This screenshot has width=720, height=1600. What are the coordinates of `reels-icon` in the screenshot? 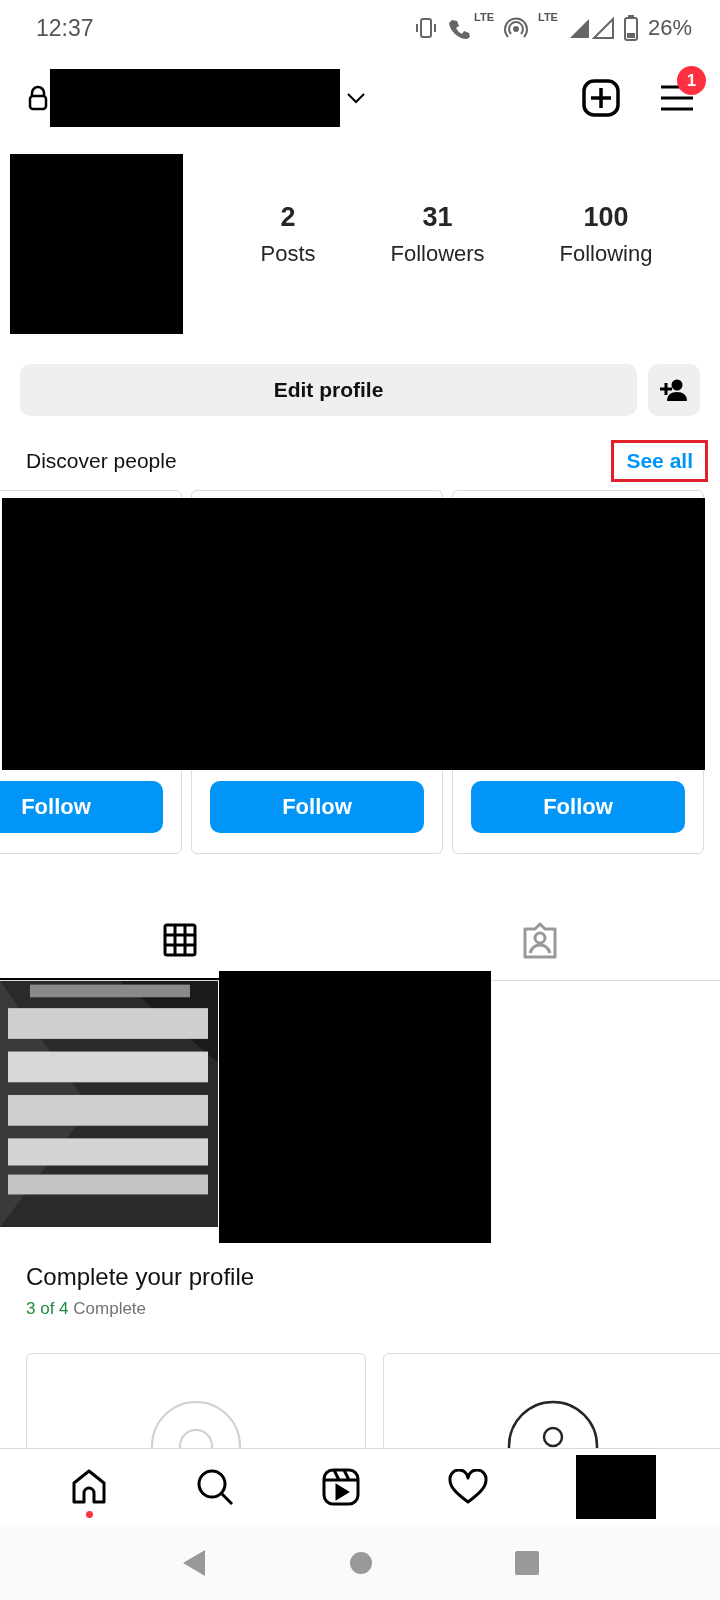 It's located at (341, 1487).